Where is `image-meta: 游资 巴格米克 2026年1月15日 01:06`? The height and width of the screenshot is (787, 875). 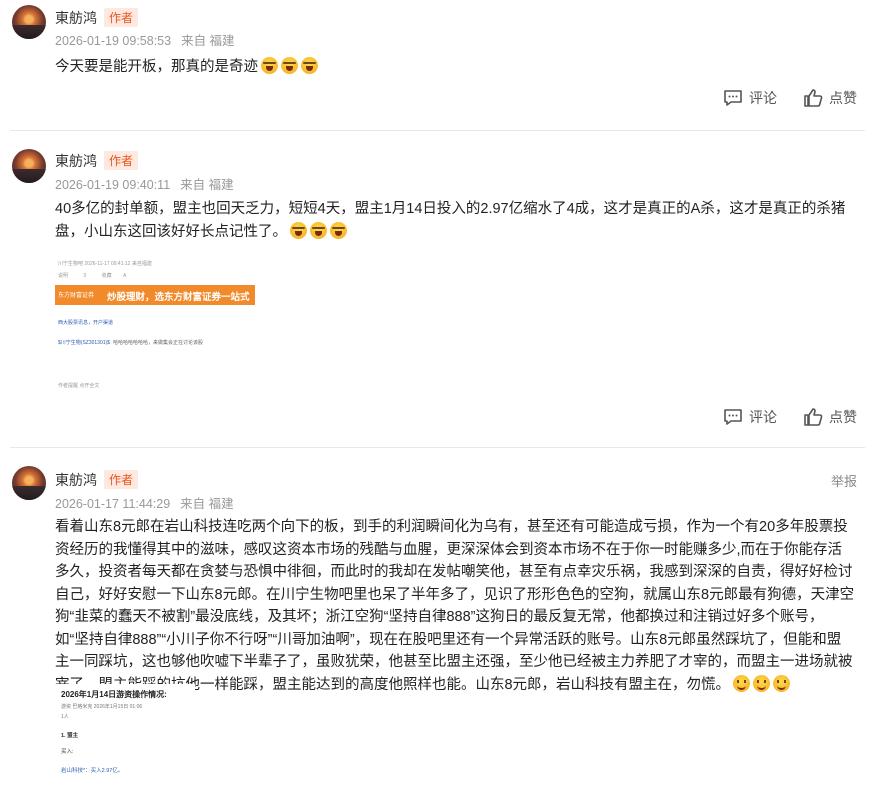
image-meta: 游资 巴格米克 2026年1月15日 01:06 is located at coordinates (102, 707).